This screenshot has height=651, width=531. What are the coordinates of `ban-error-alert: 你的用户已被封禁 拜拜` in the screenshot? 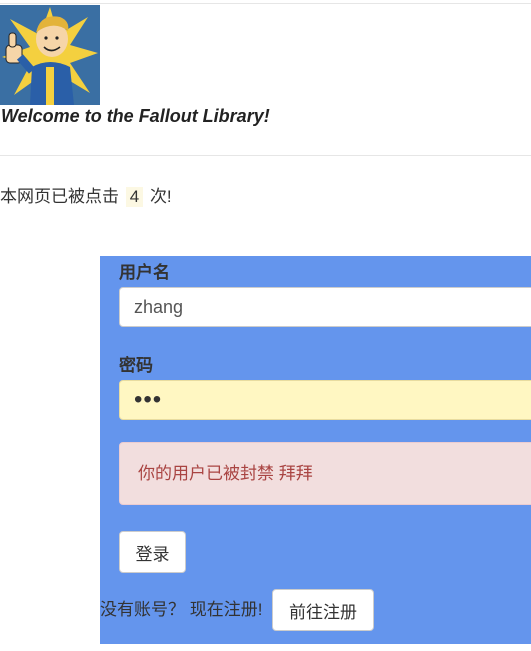 It's located at (325, 473).